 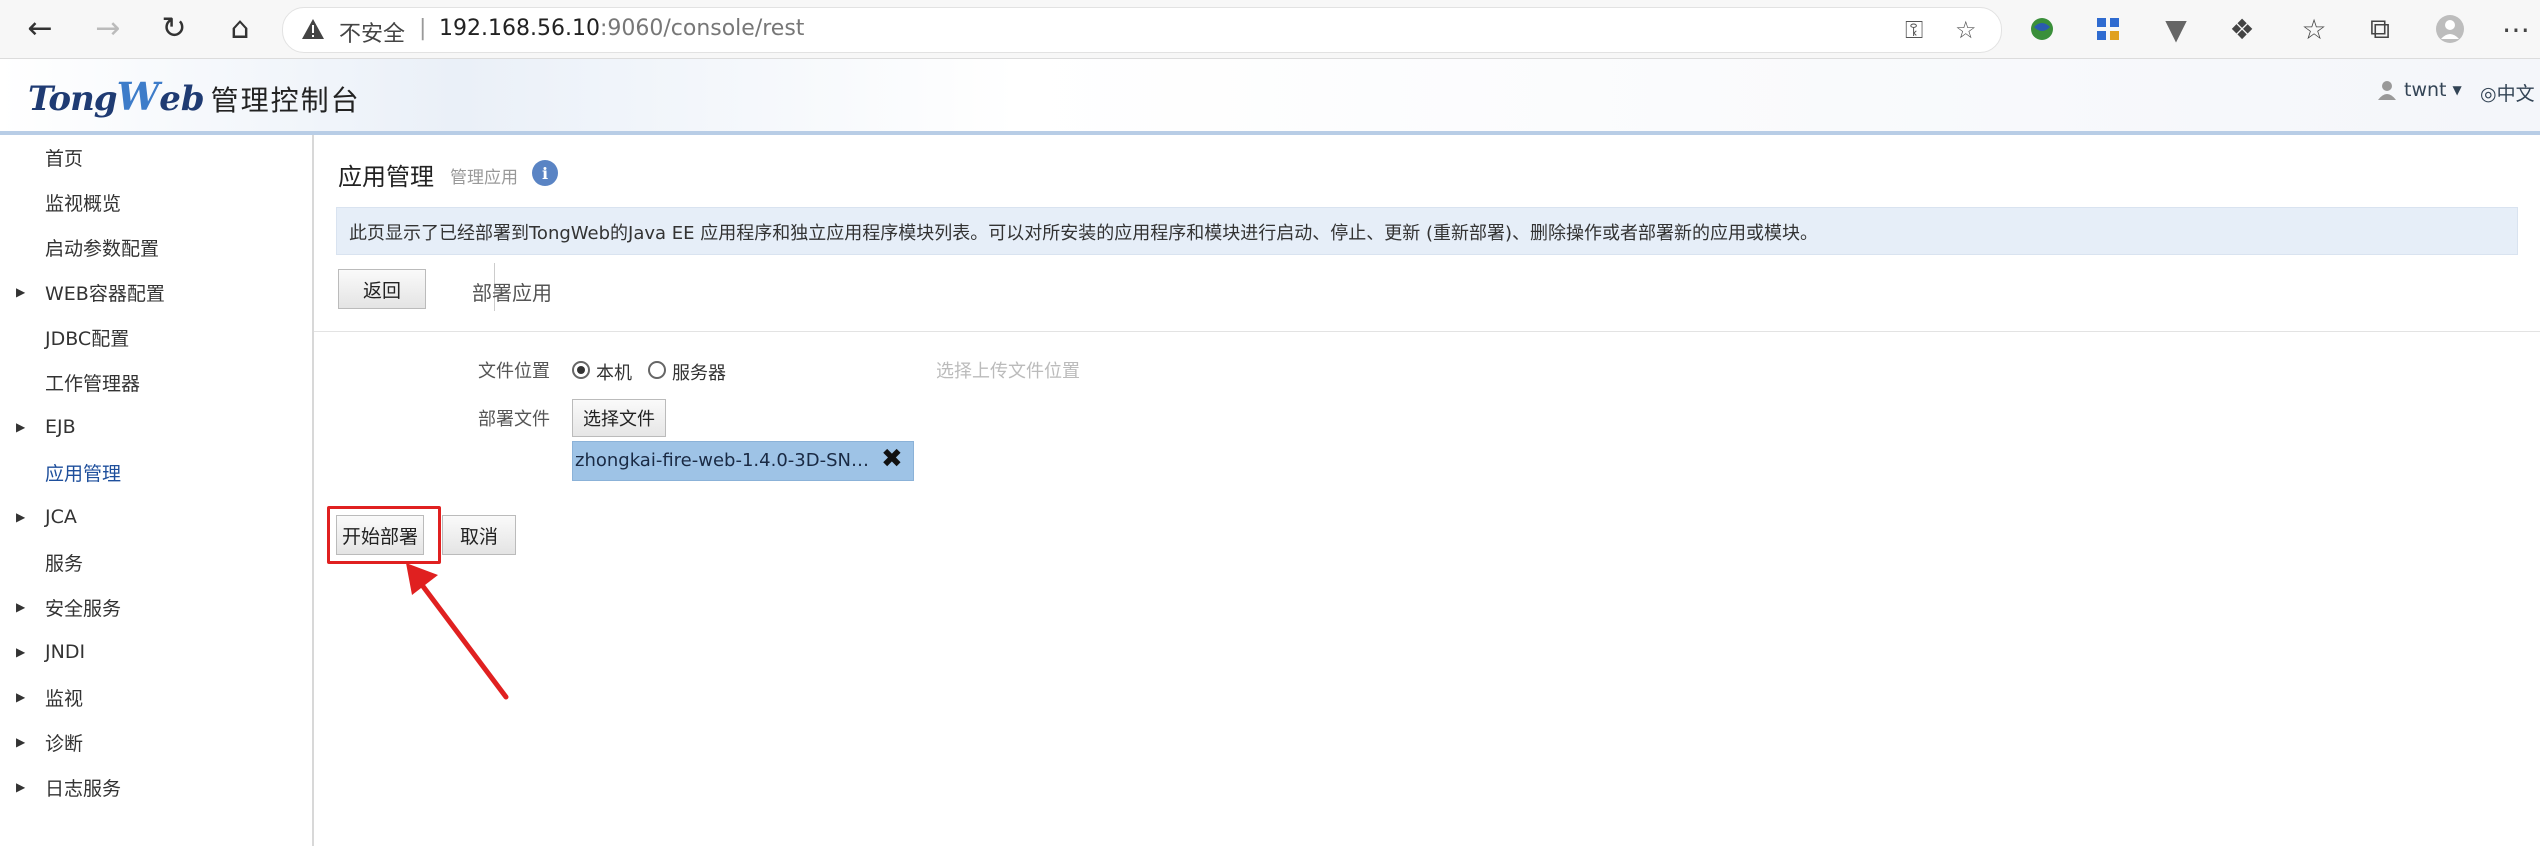 What do you see at coordinates (156, 742) in the screenshot?
I see `sidebar-item: ▶ 诊断` at bounding box center [156, 742].